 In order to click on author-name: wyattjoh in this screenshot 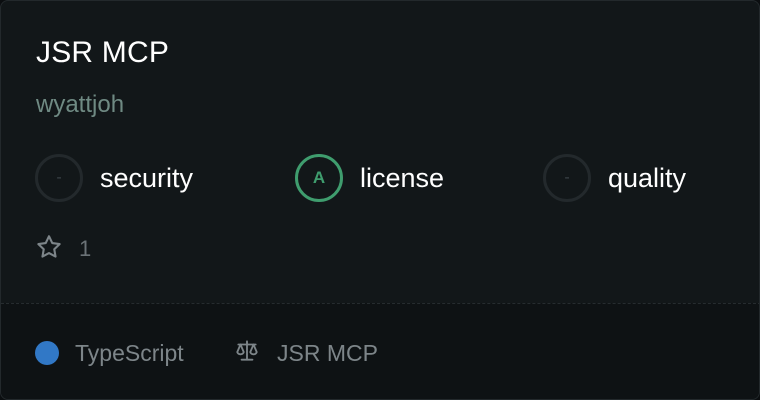, I will do `click(80, 105)`.